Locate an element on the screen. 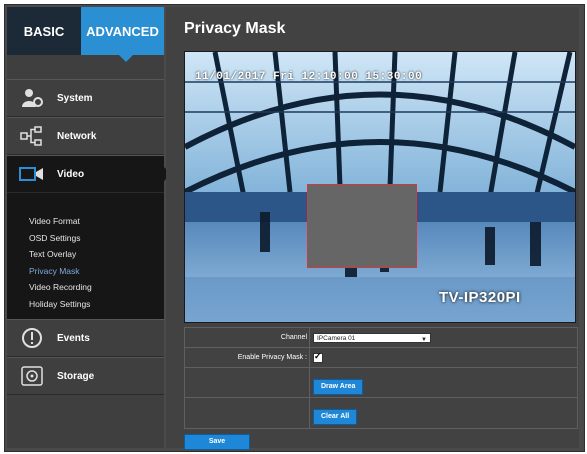 This screenshot has width=587, height=454. page-title: Privacy Mask is located at coordinates (235, 28).